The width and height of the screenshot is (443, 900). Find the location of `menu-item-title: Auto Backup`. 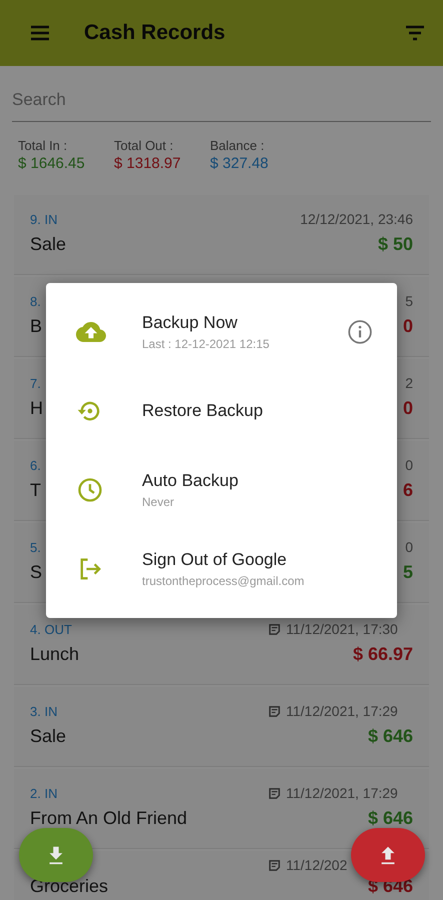

menu-item-title: Auto Backup is located at coordinates (257, 480).